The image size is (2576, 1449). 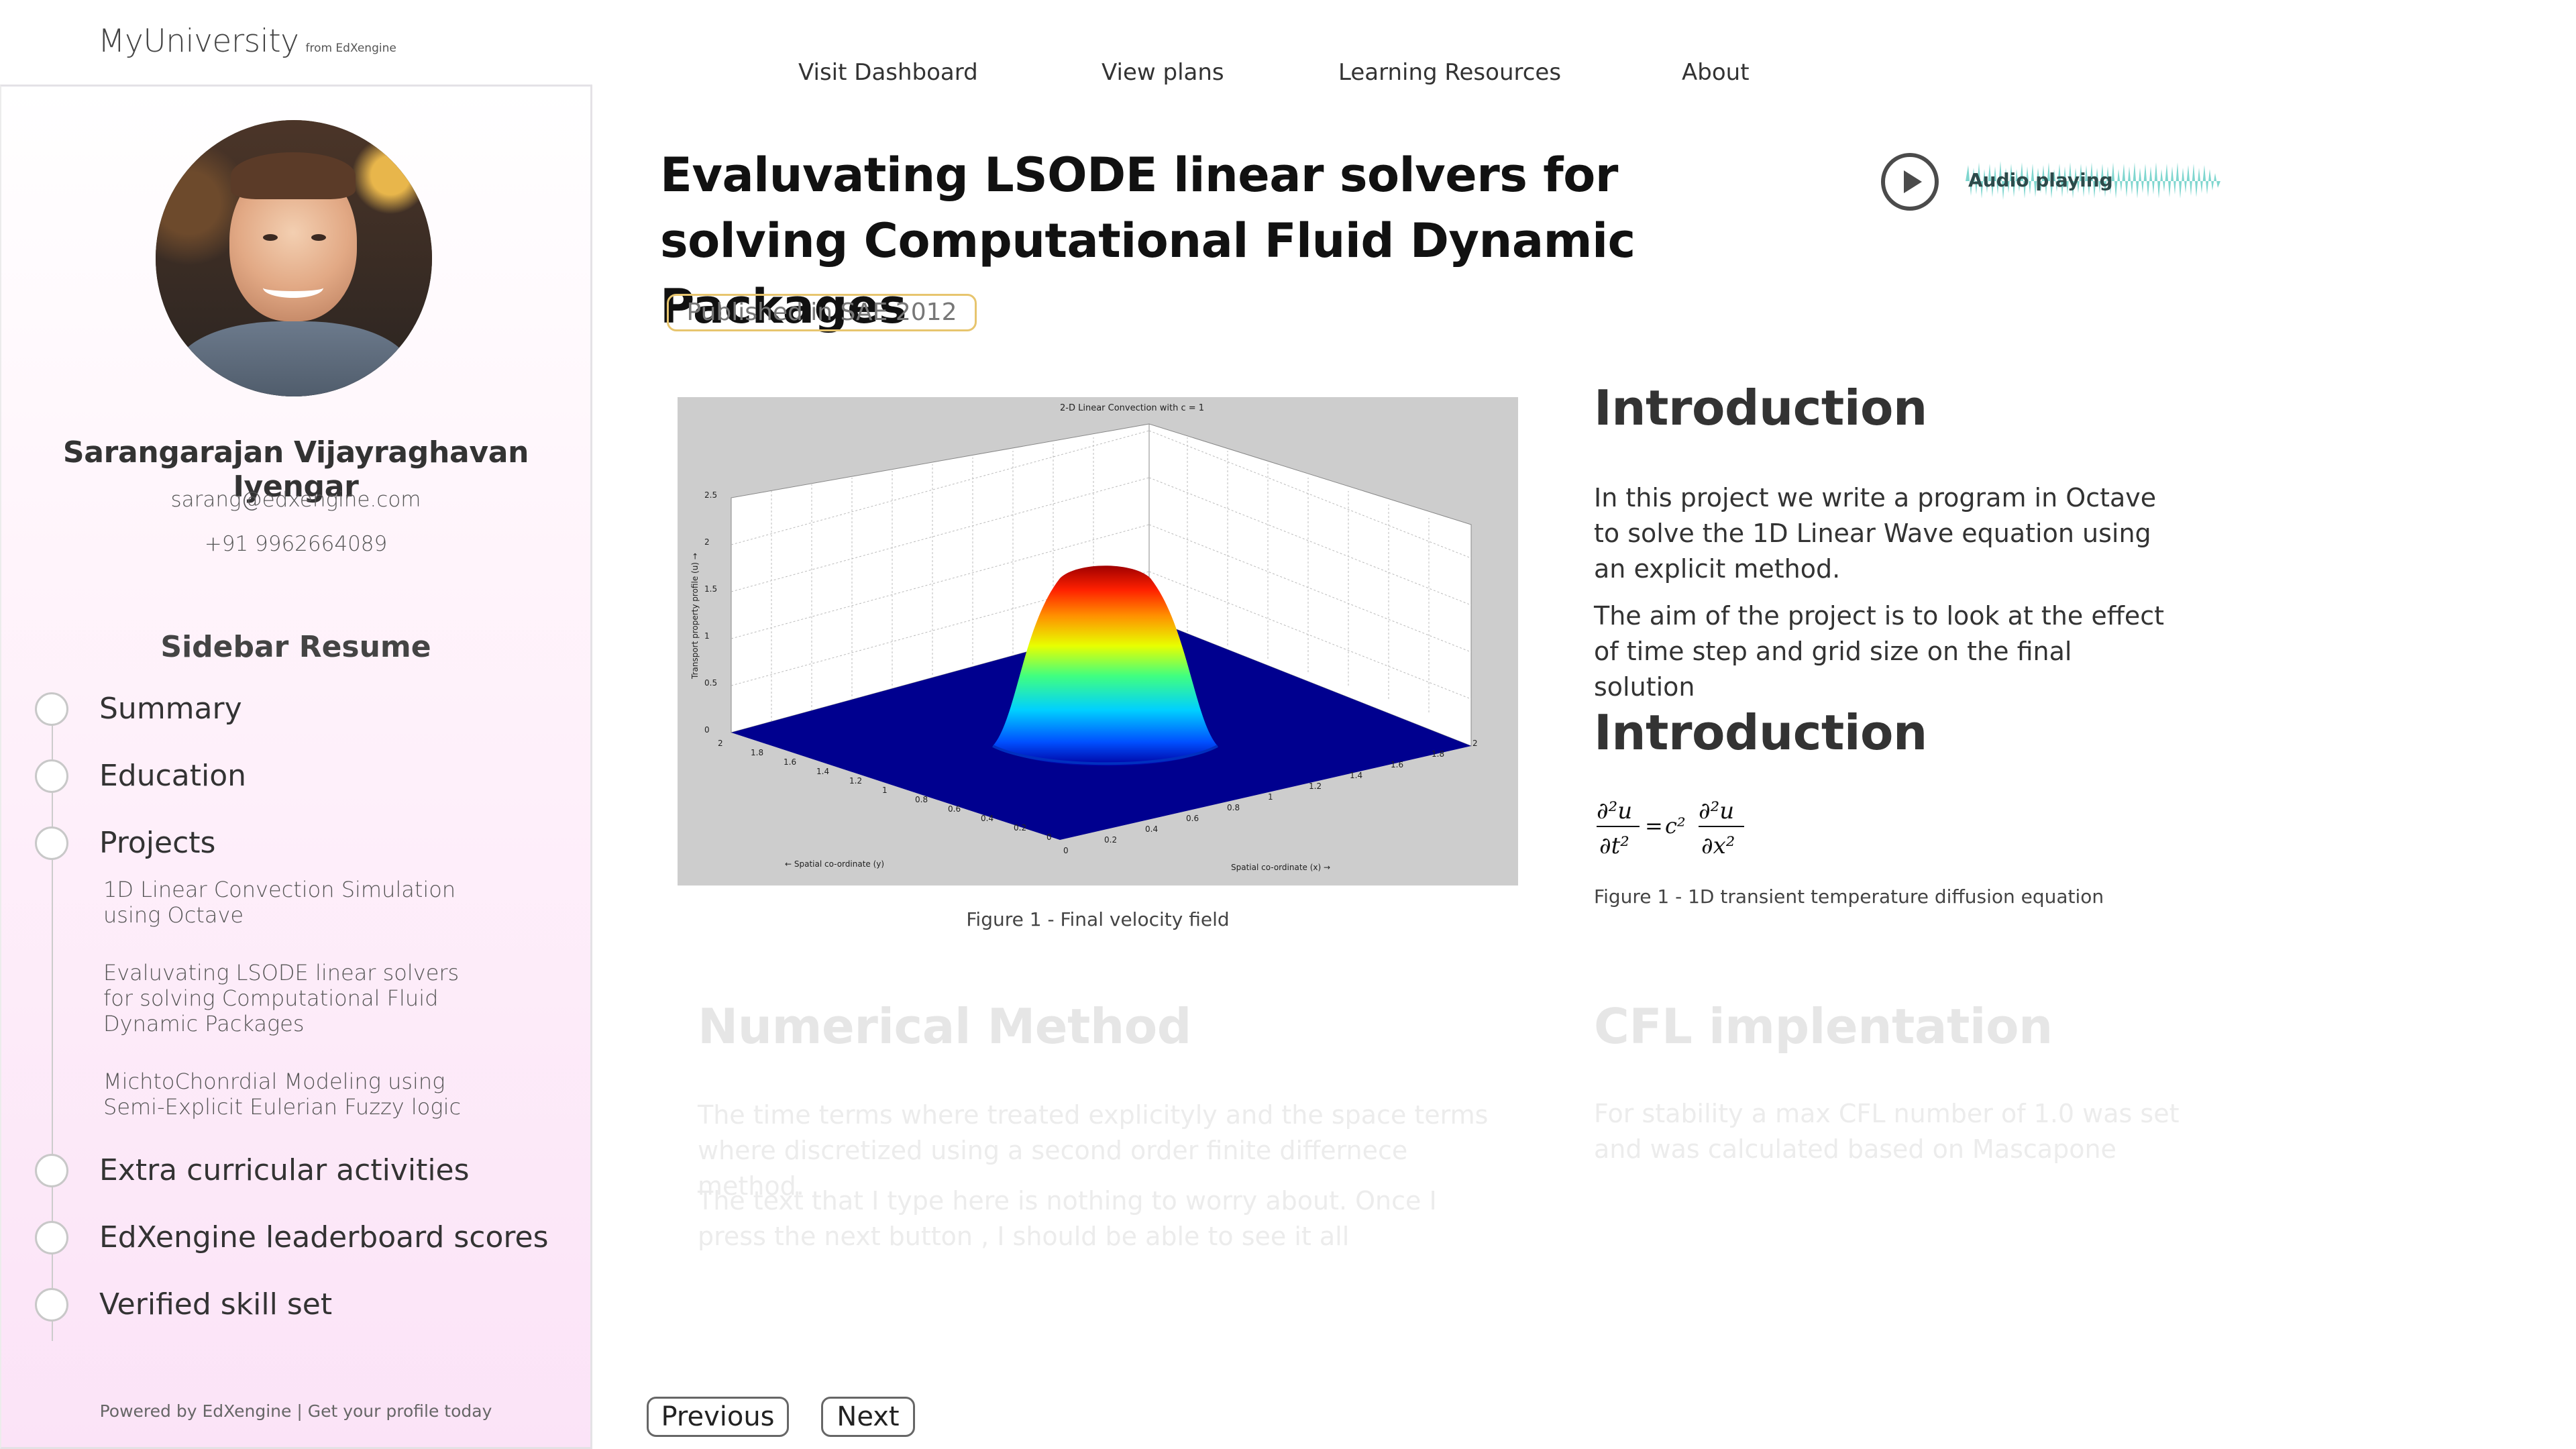 I want to click on y-axis-label: ← Spatial co-ordinate (y), so click(x=834, y=864).